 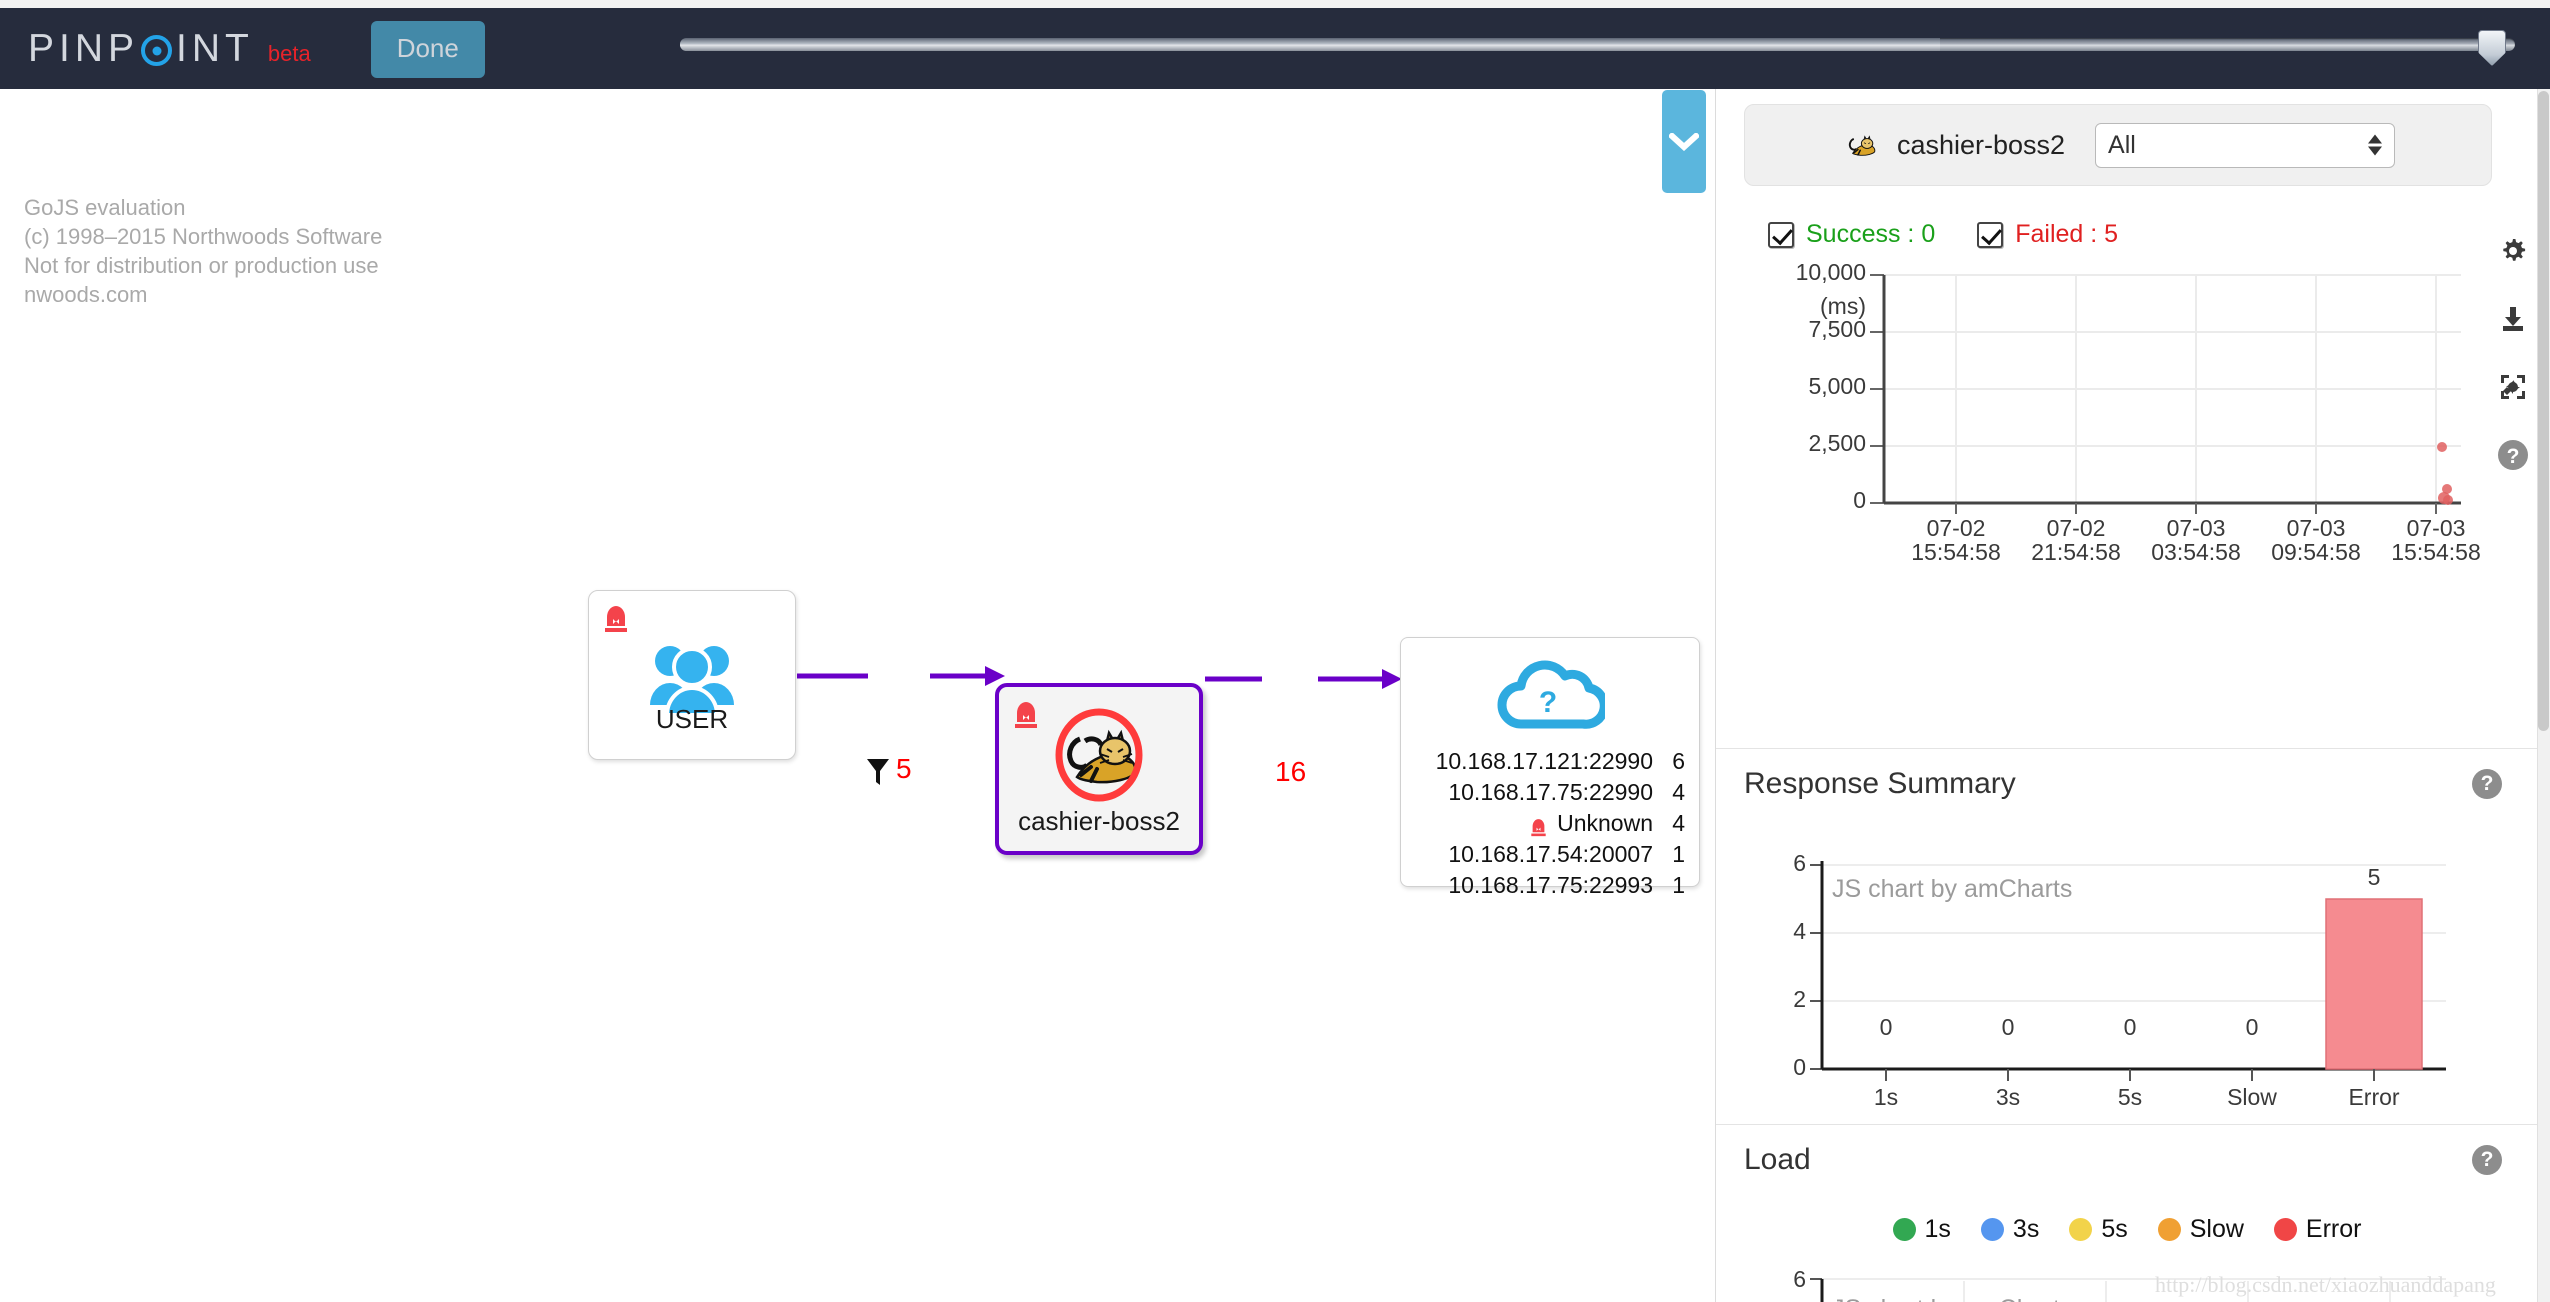 What do you see at coordinates (2076, 551) in the screenshot?
I see `x-tick-1-time: 21:54:58` at bounding box center [2076, 551].